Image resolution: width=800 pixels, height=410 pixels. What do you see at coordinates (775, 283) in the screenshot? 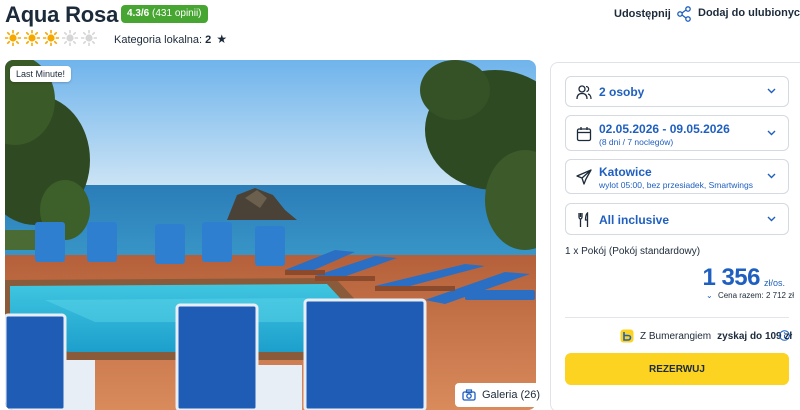
I see `price-unit: zł/os.` at bounding box center [775, 283].